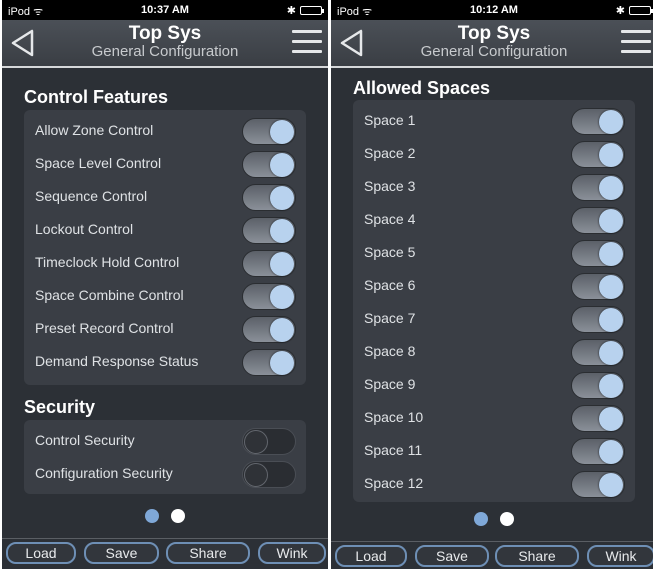 The width and height of the screenshot is (653, 569). What do you see at coordinates (598, 418) in the screenshot?
I see `space-10-toggle` at bounding box center [598, 418].